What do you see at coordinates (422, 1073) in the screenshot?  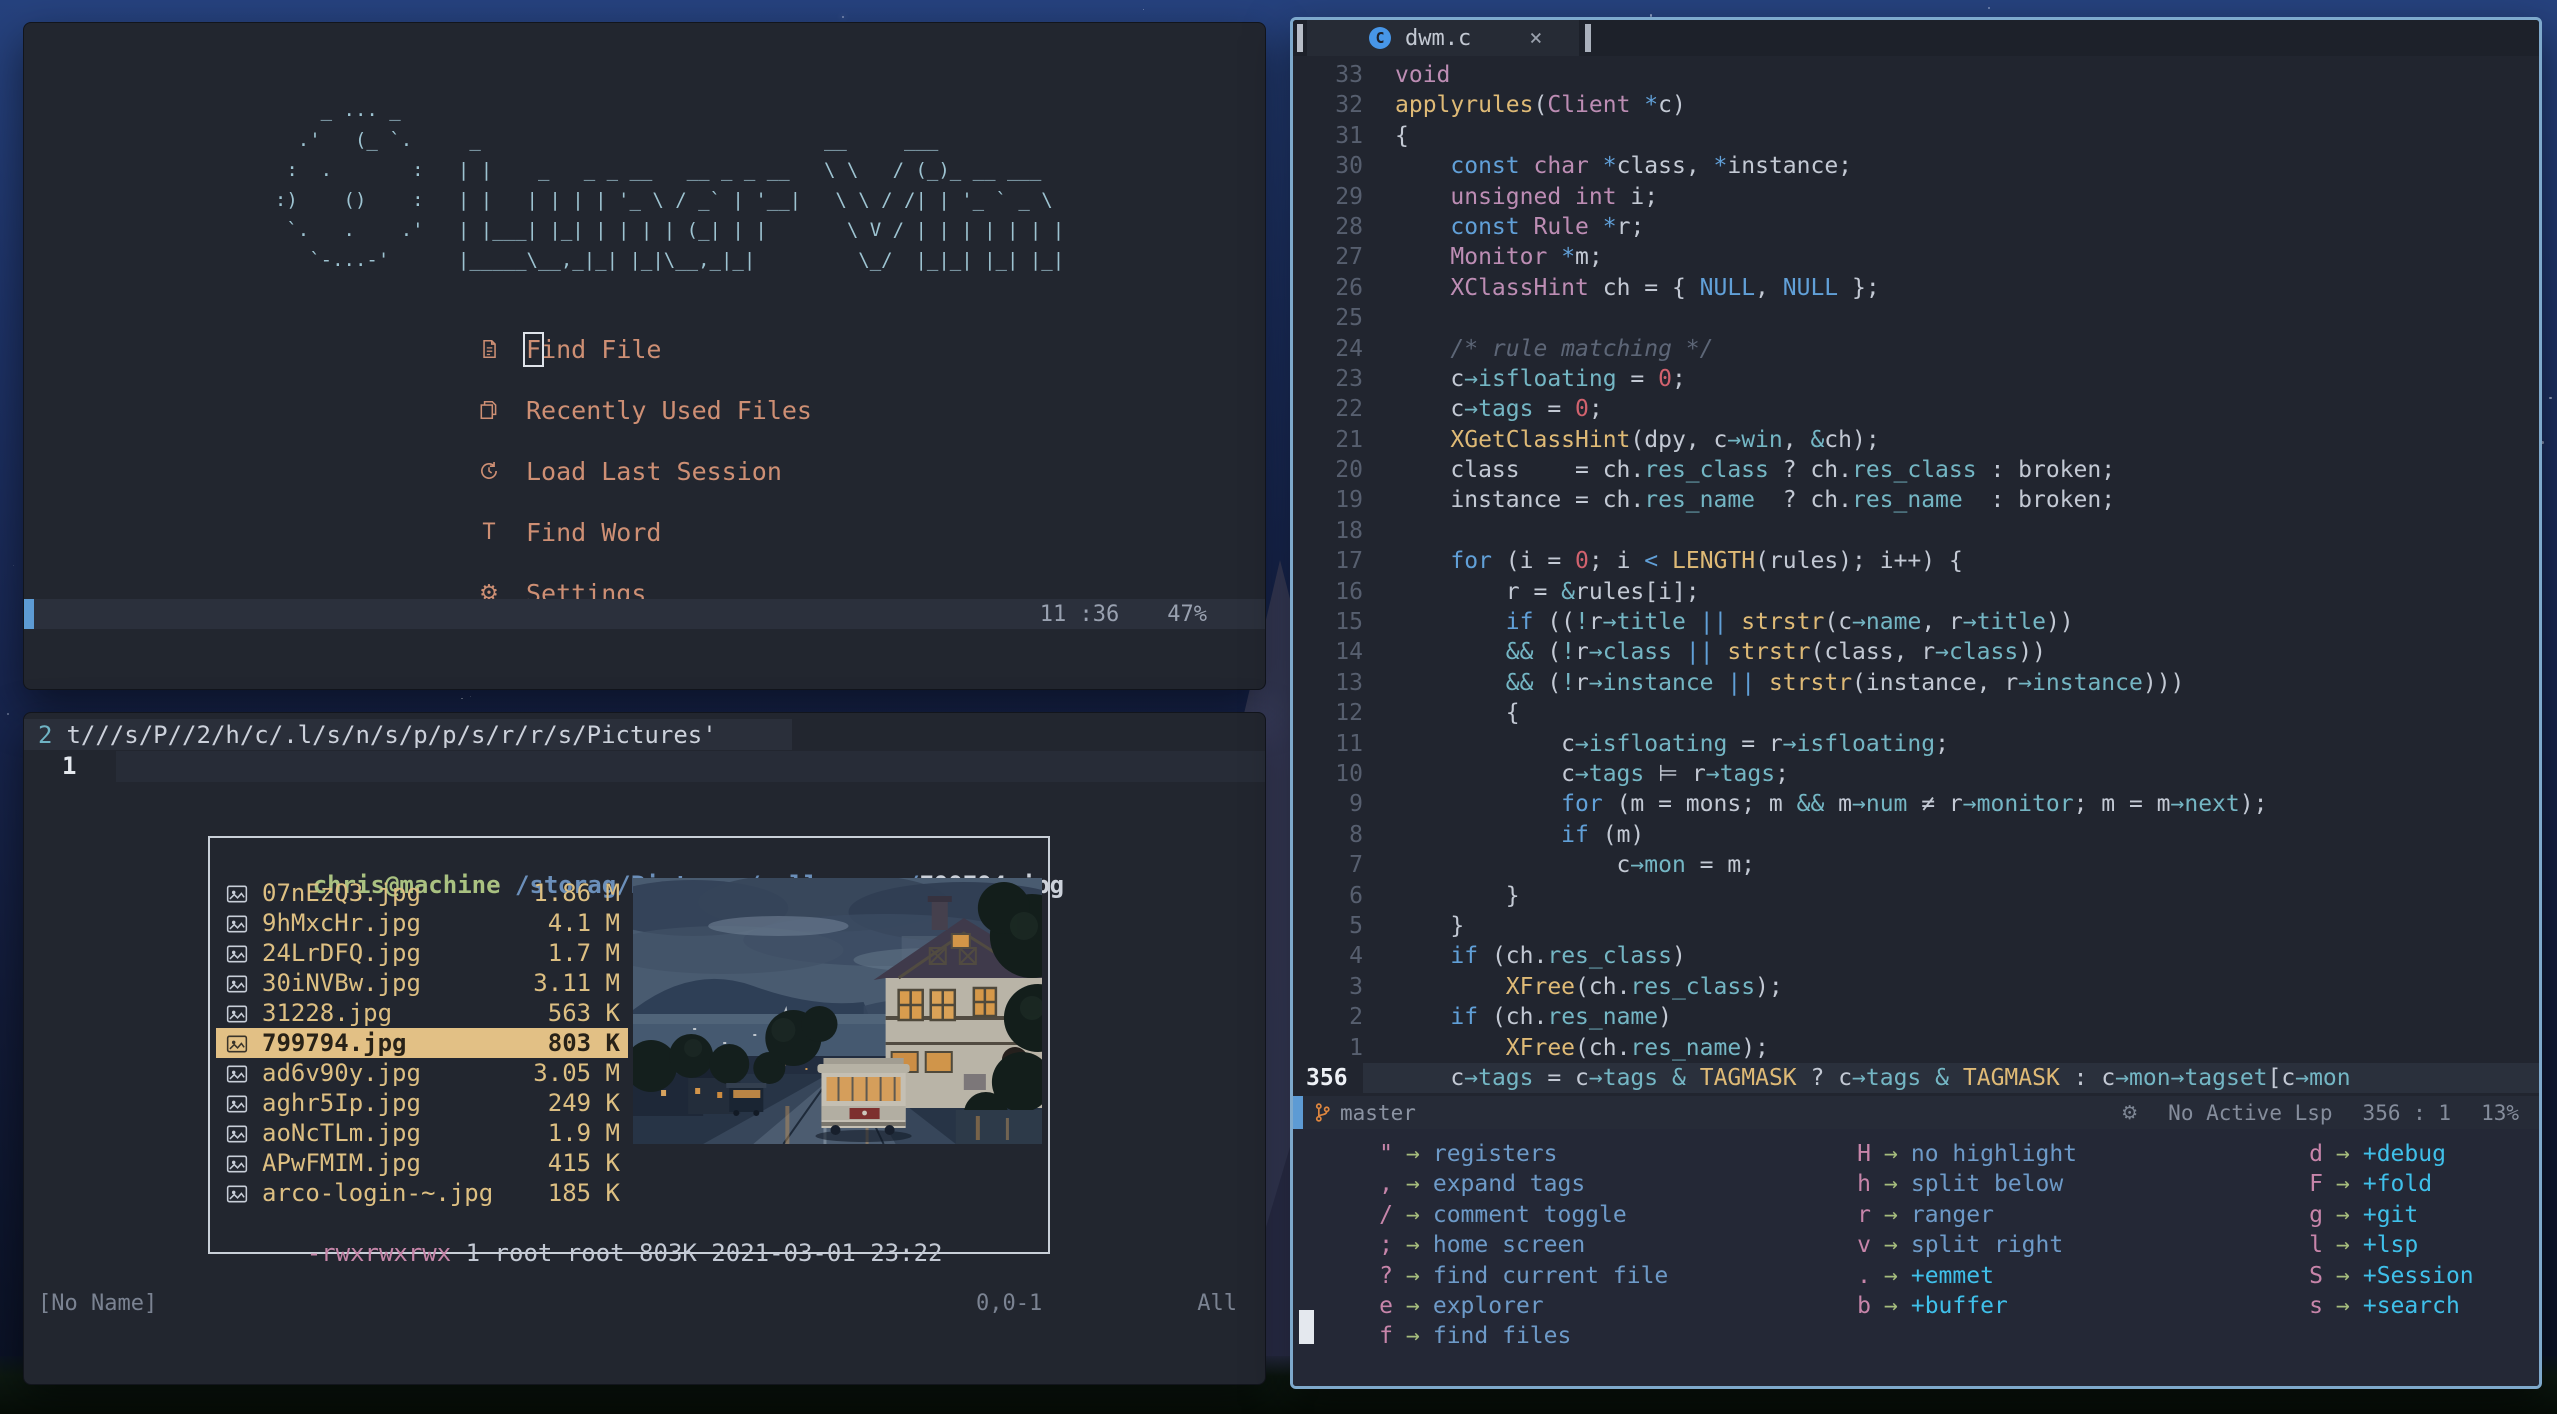 I see `file-row: ad6v90y.jpg 3.05 M` at bounding box center [422, 1073].